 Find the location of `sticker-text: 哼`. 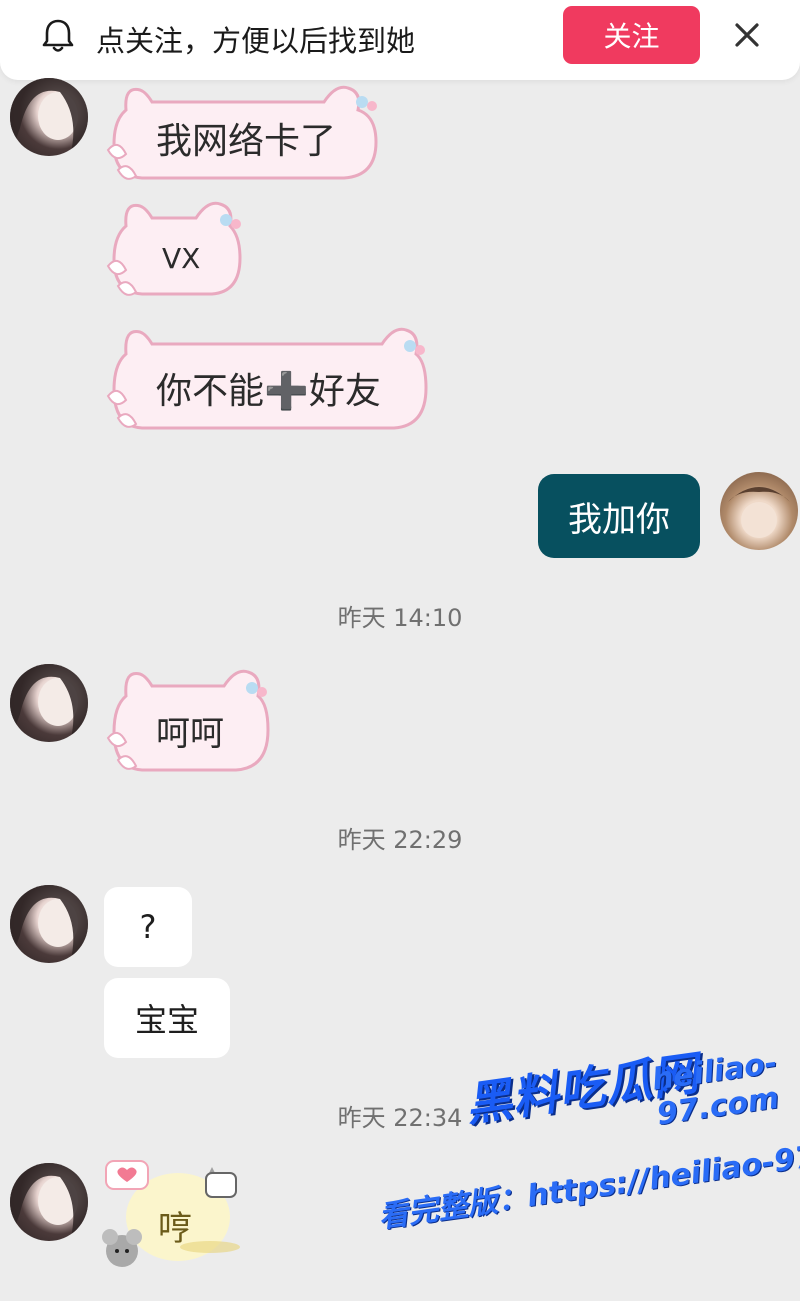

sticker-text: 哼 is located at coordinates (175, 1229).